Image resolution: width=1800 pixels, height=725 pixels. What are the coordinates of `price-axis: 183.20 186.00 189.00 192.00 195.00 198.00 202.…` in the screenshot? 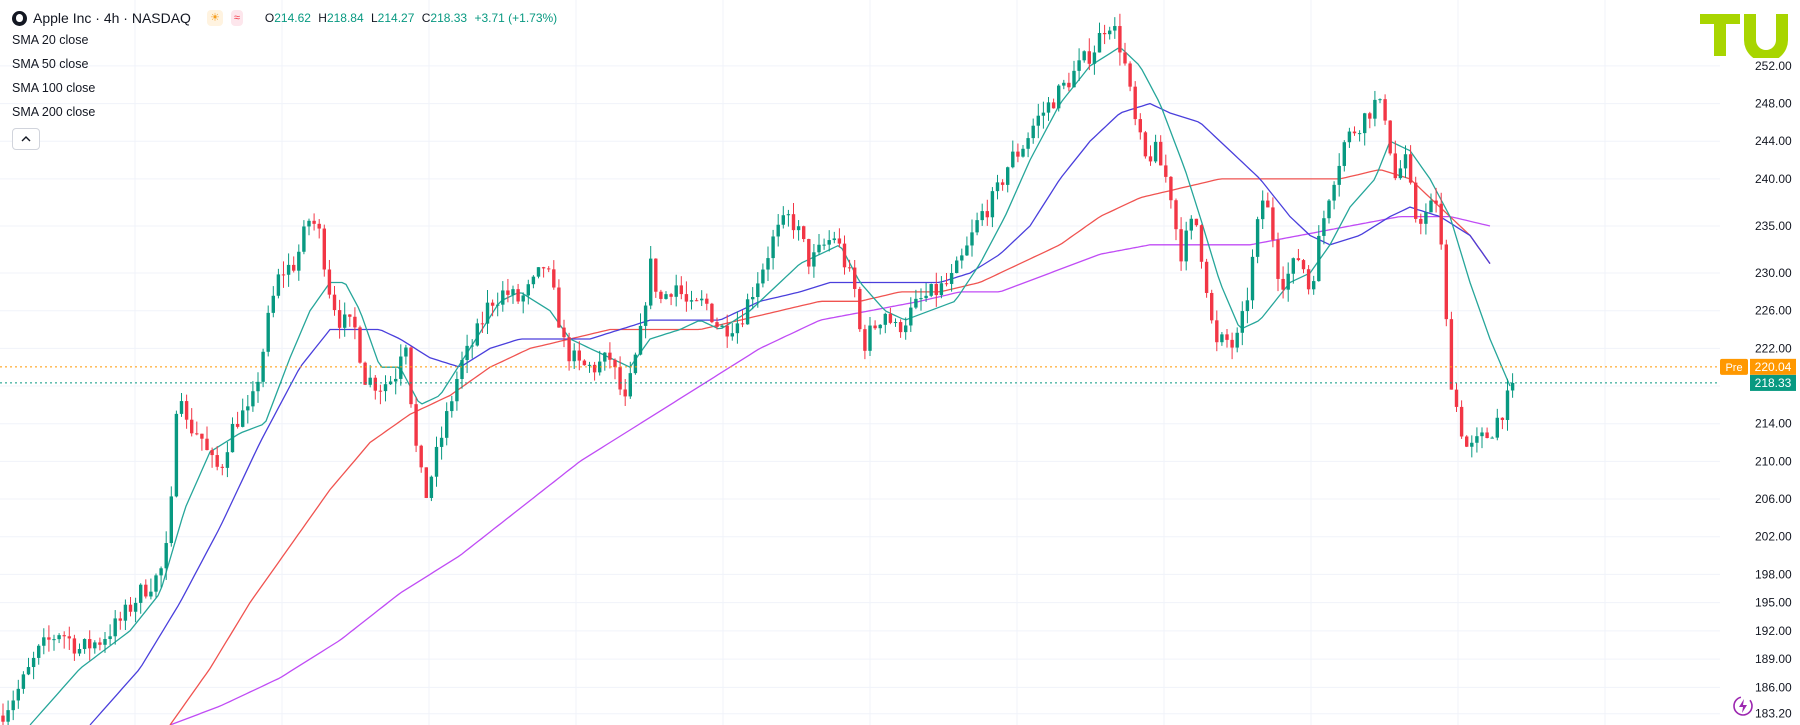 It's located at (1760, 362).